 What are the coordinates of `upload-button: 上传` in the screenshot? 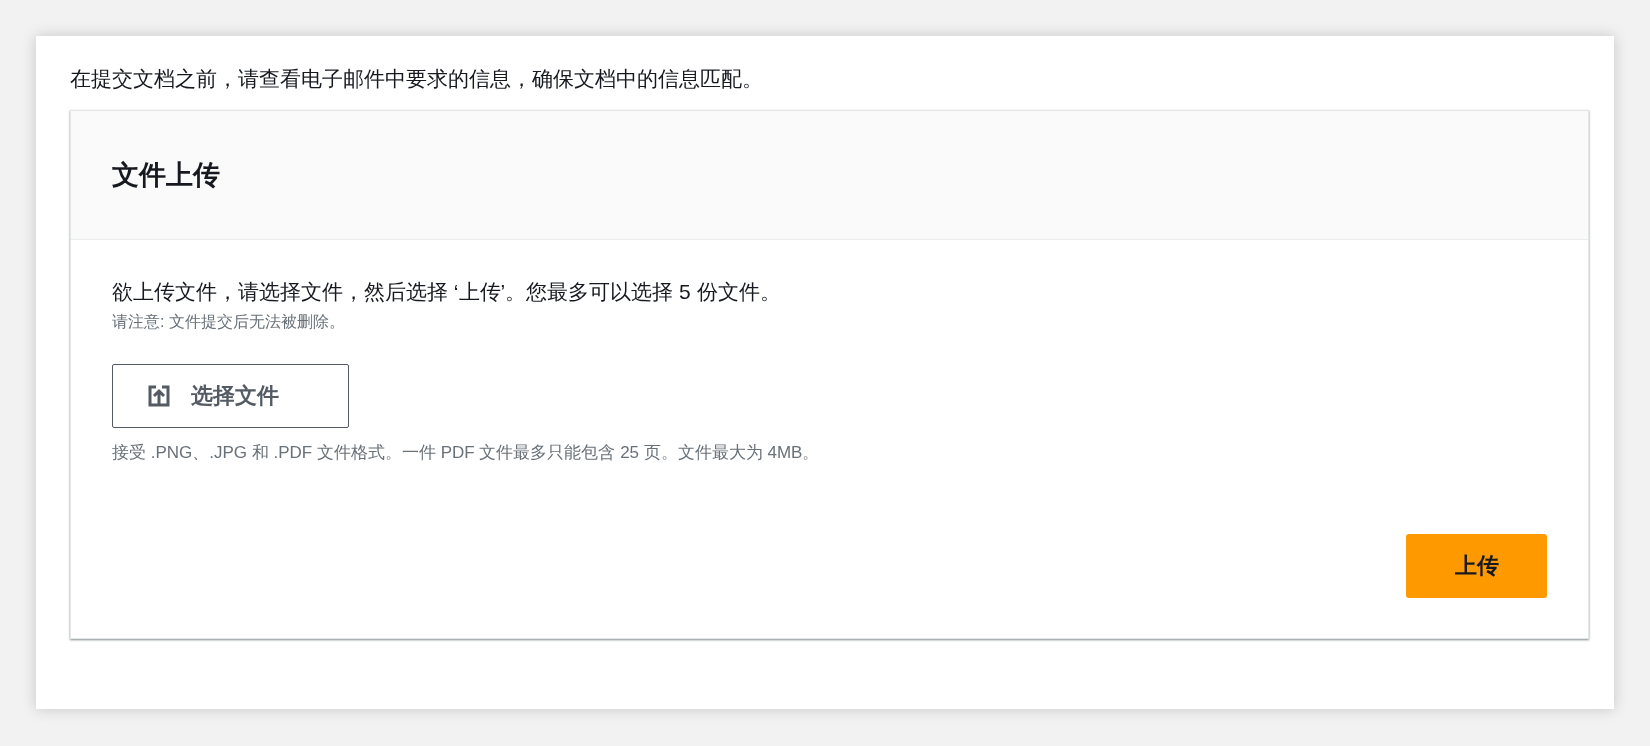 It's located at (1476, 566).